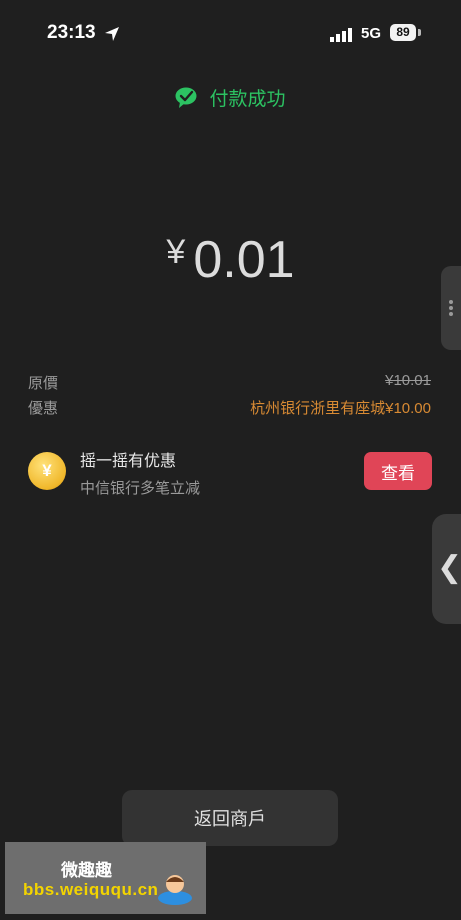  I want to click on promo-subtitle: 中信银行多笔立减, so click(140, 488).